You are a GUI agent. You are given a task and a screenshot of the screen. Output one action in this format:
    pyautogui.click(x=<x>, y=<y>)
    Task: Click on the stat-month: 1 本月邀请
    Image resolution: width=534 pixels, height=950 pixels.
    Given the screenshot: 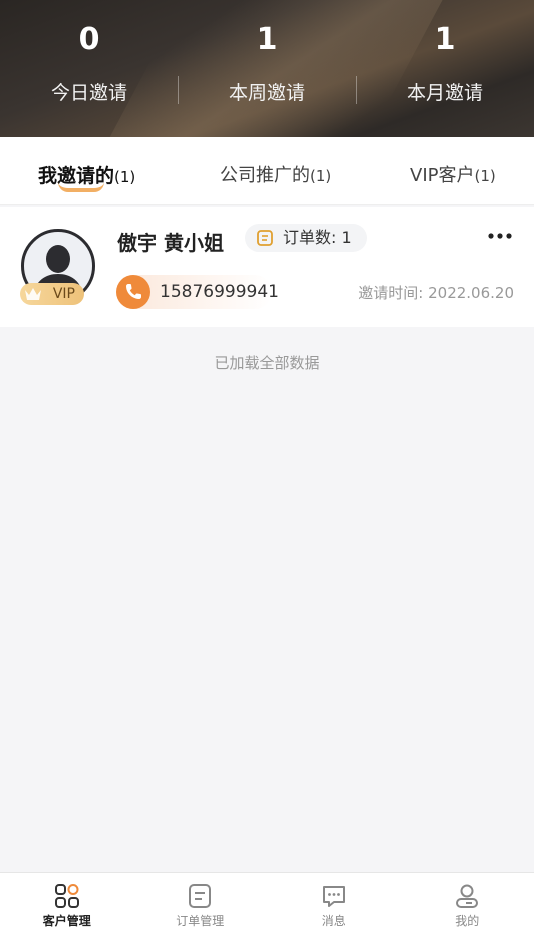 What is the action you would take?
    pyautogui.click(x=445, y=68)
    